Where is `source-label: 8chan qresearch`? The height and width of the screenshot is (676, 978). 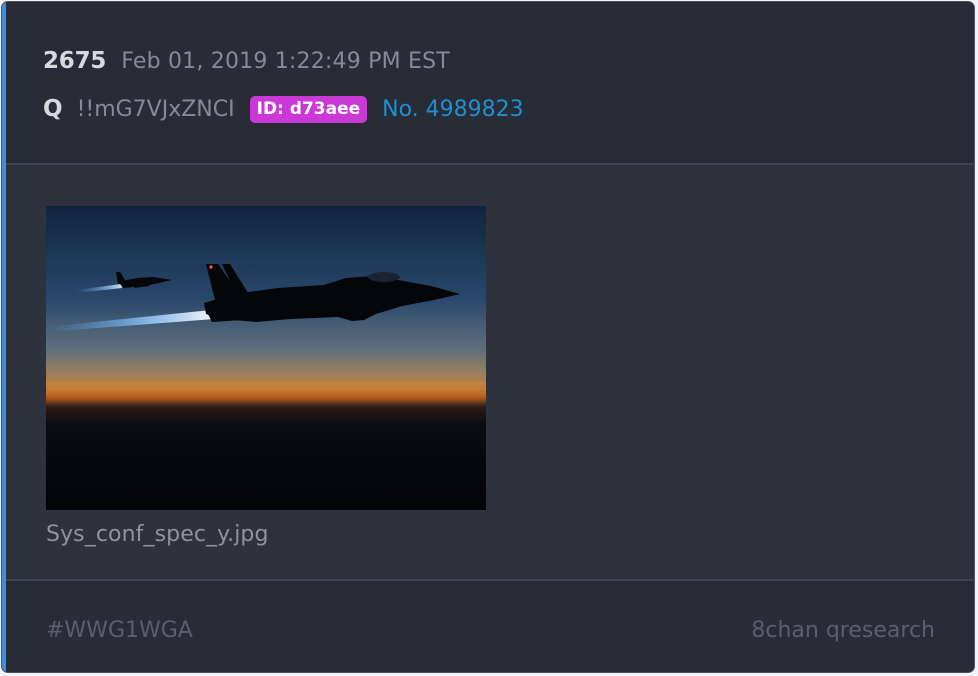 source-label: 8chan qresearch is located at coordinates (843, 630).